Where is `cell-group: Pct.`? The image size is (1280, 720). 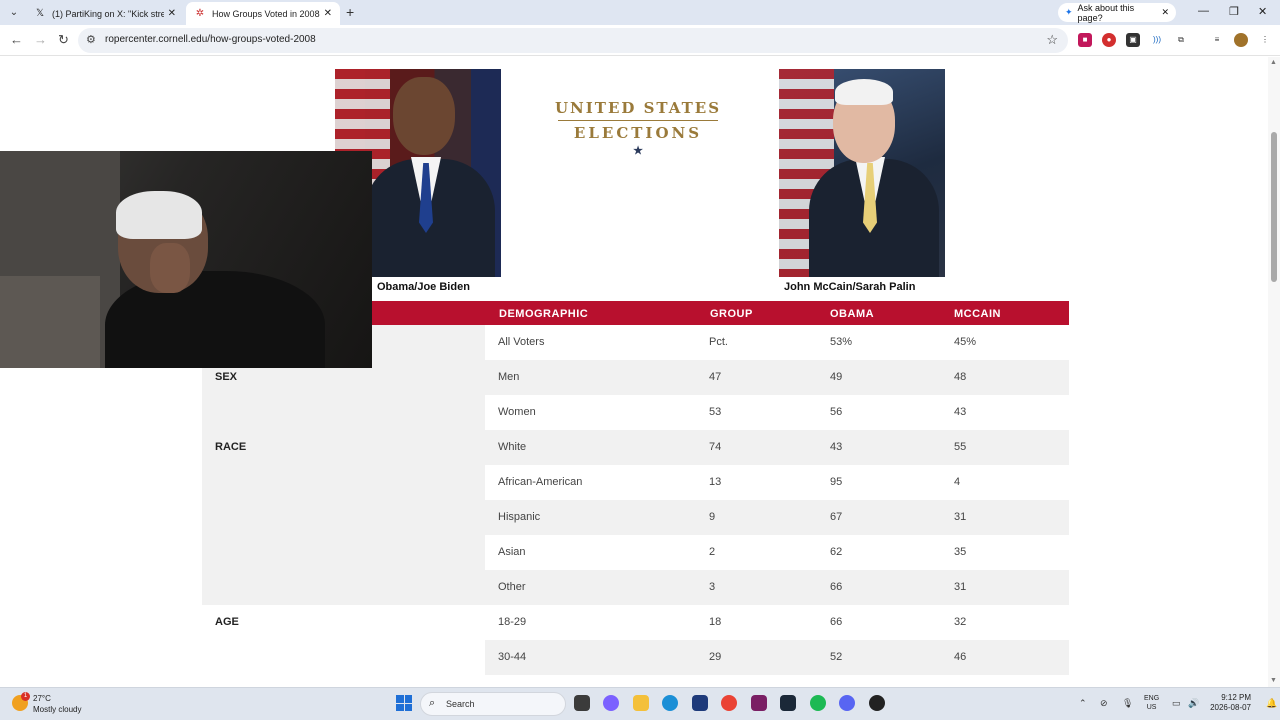 cell-group: Pct. is located at coordinates (718, 342).